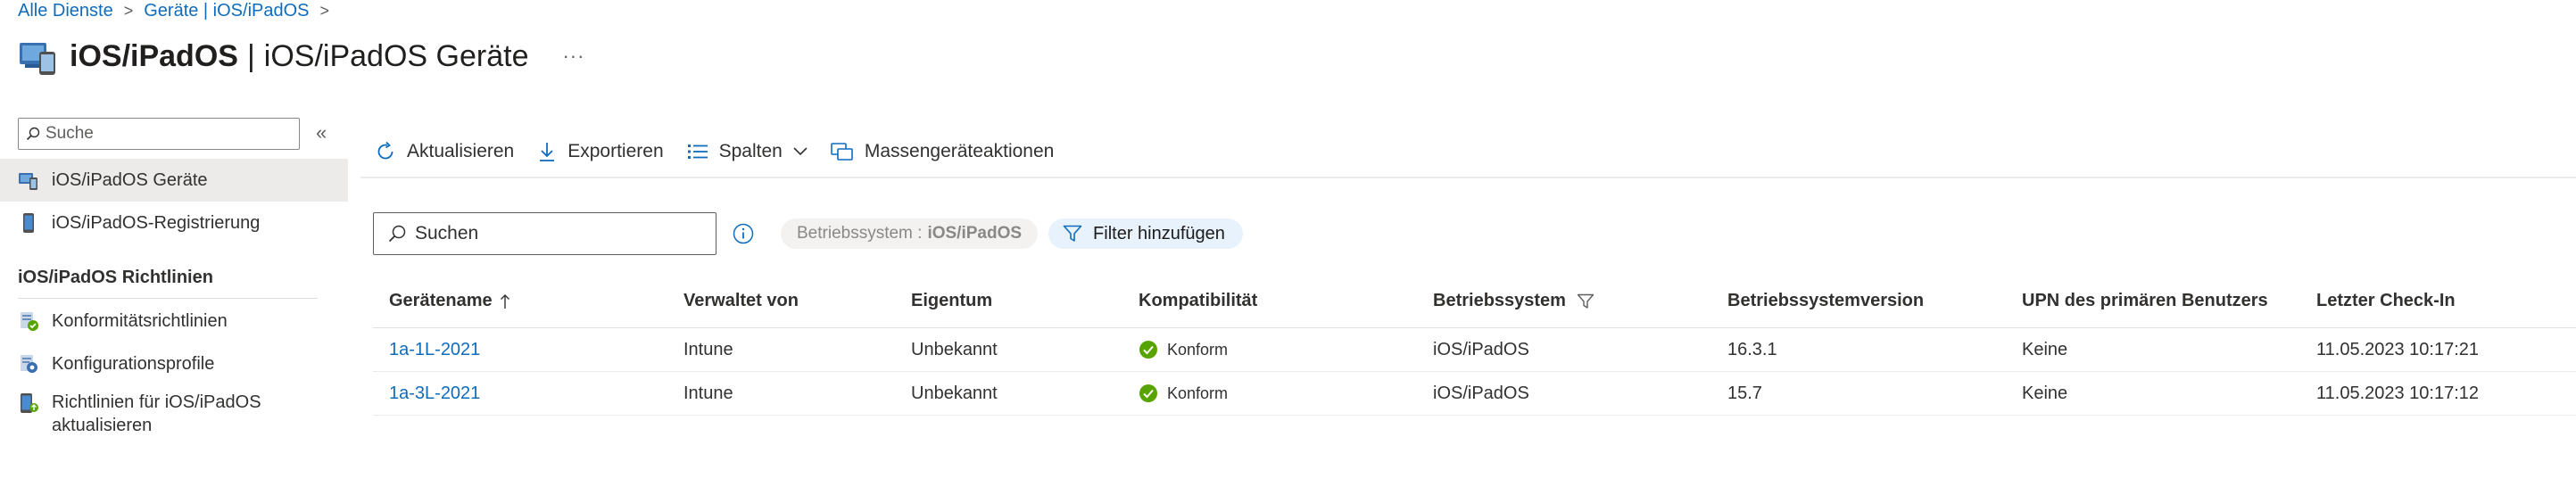 The height and width of the screenshot is (495, 2576). Describe the element at coordinates (1198, 301) in the screenshot. I see `column-header-compliance: Kompatibilität` at that location.